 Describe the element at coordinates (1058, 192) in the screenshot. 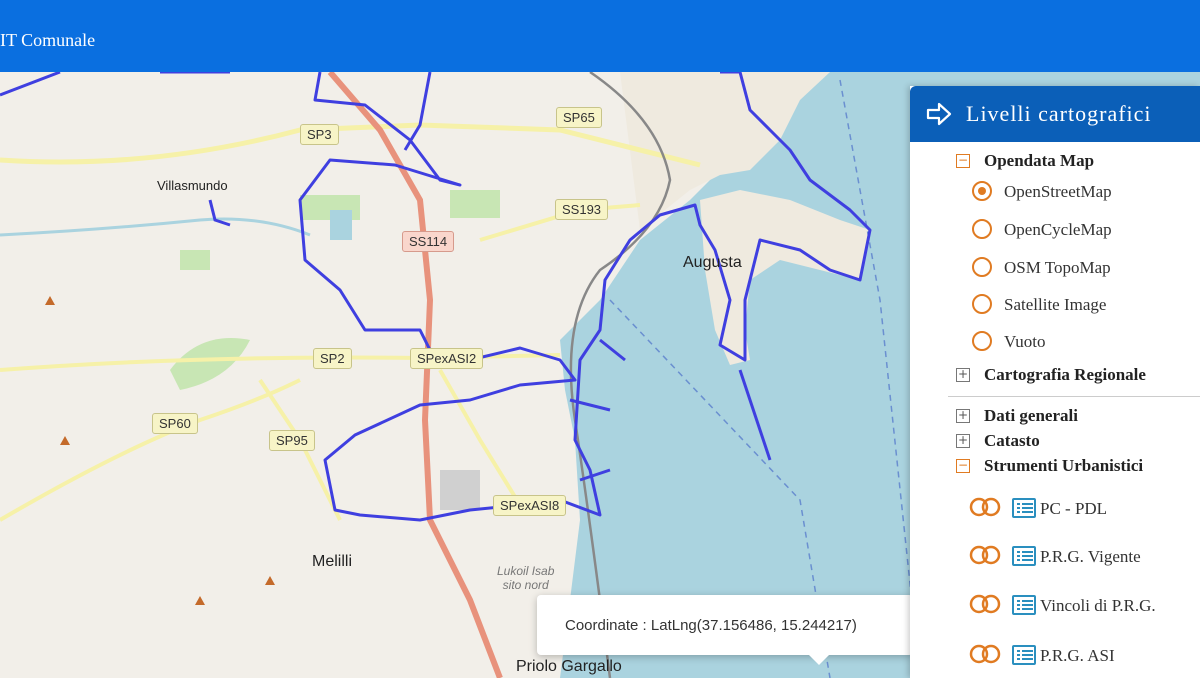

I see `option-openstreetmap: OpenStreetMap` at that location.